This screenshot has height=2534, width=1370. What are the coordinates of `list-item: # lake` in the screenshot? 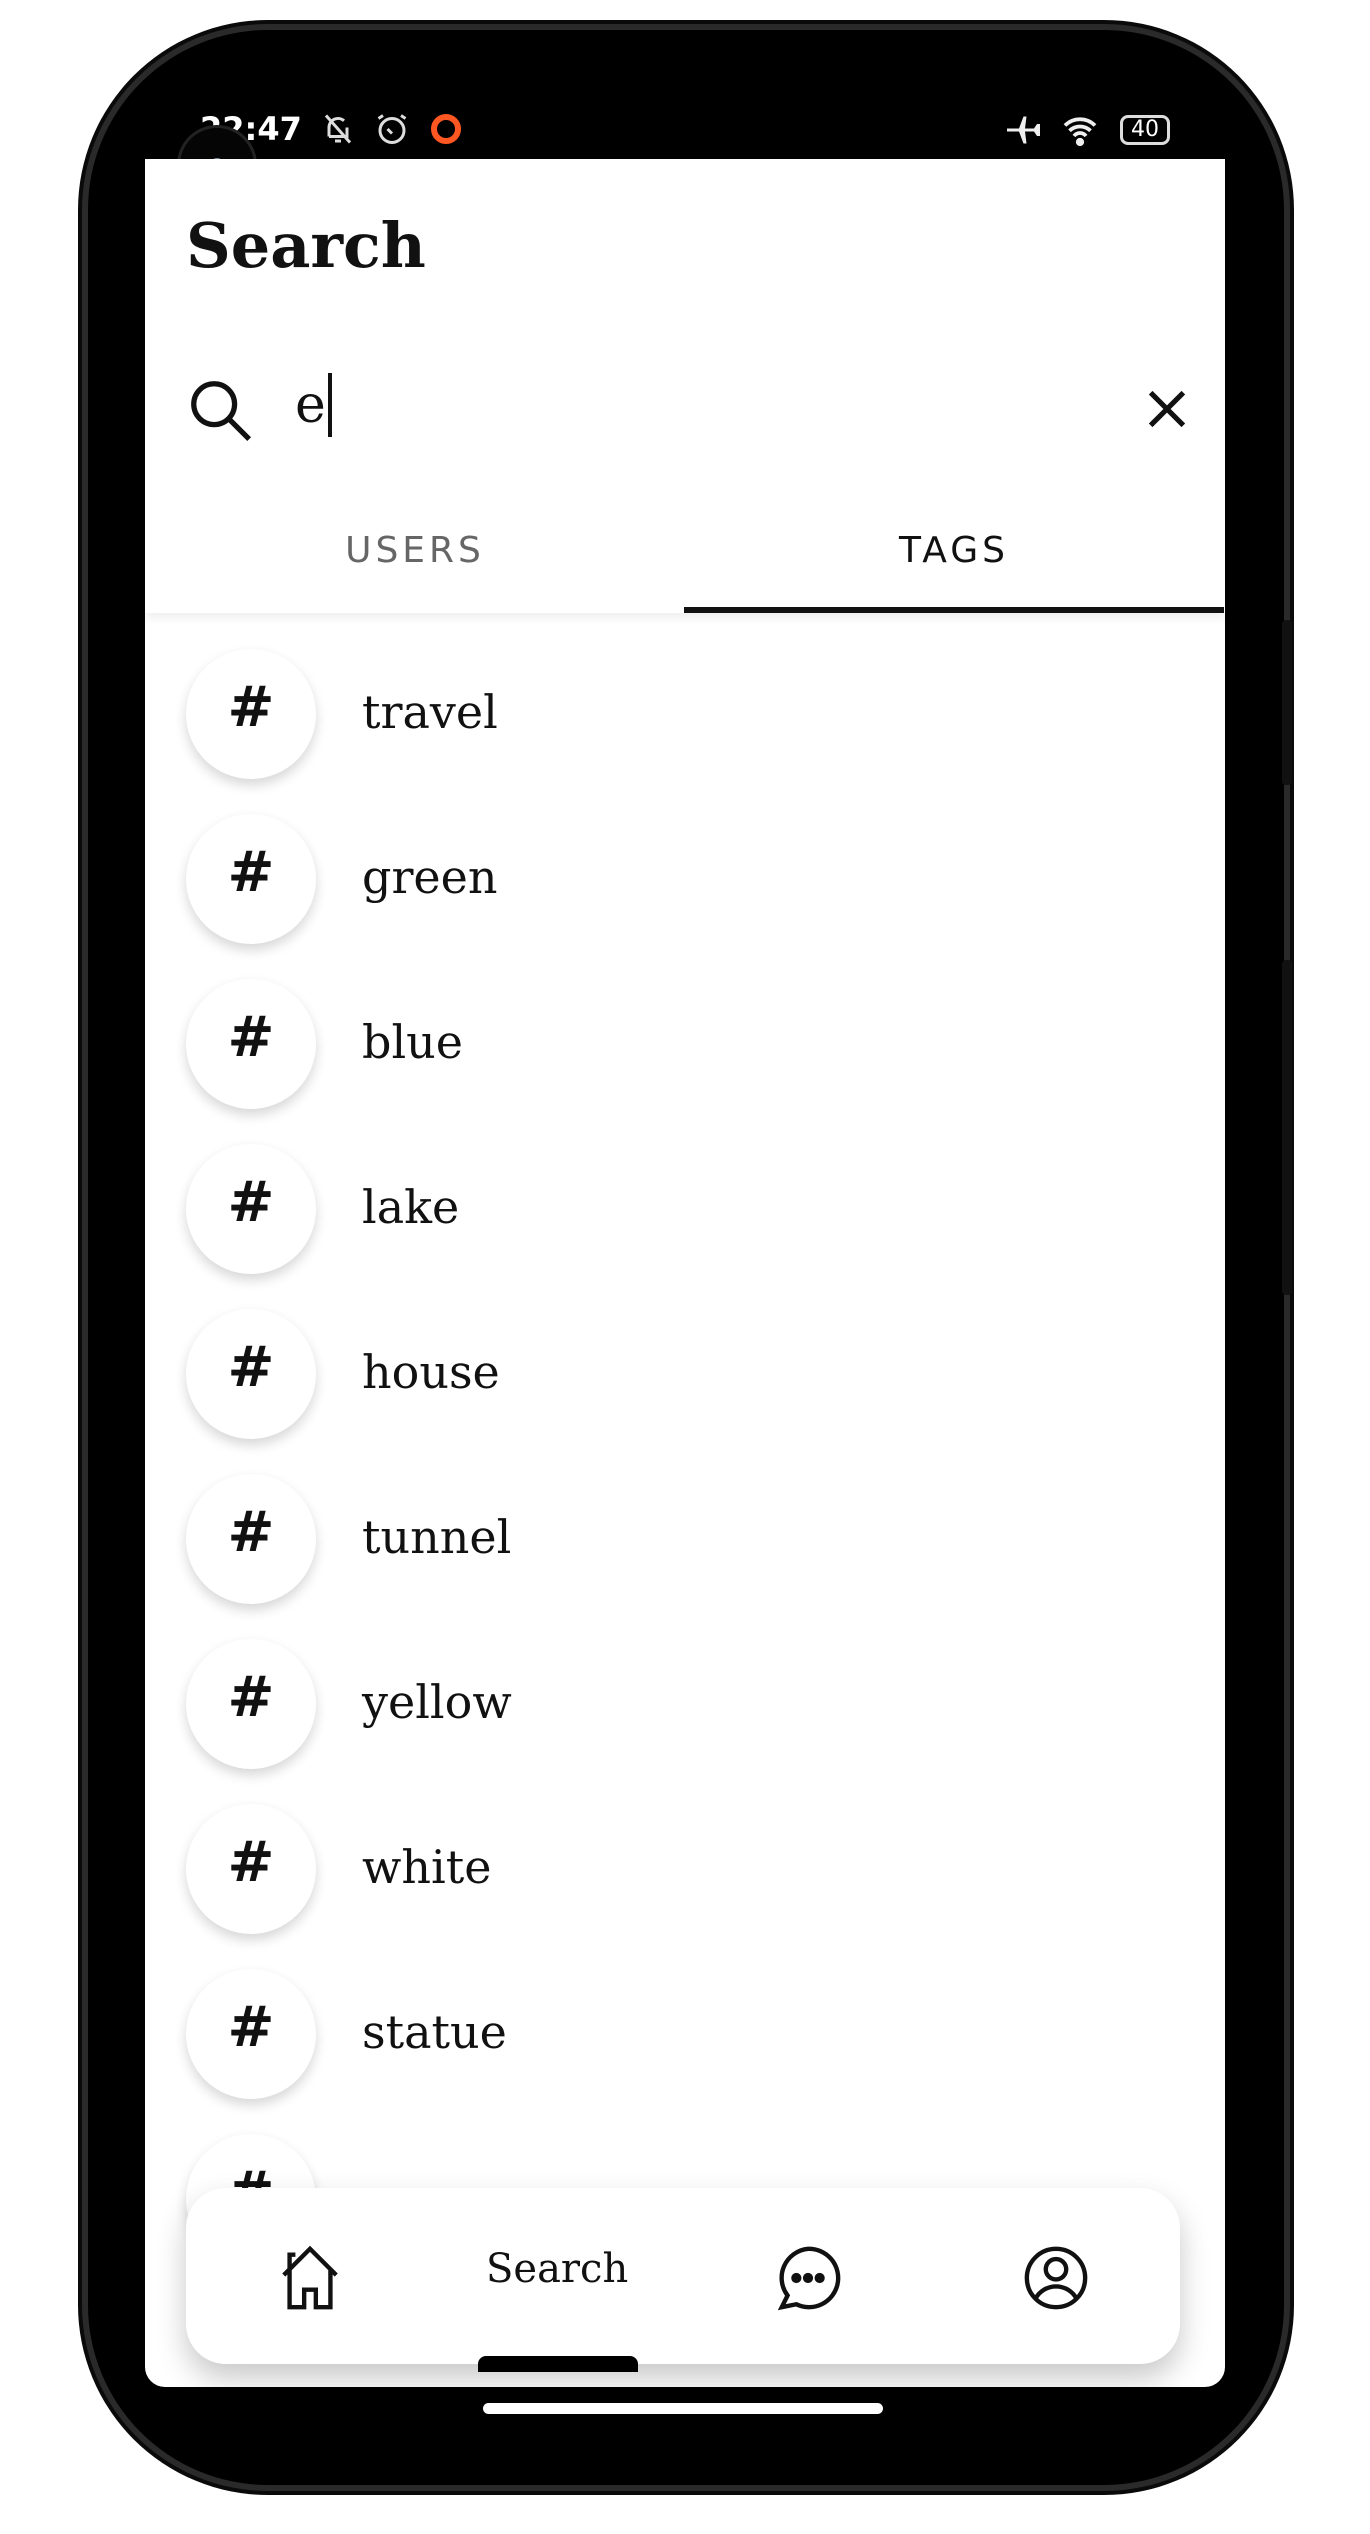 It's located at (685, 1214).